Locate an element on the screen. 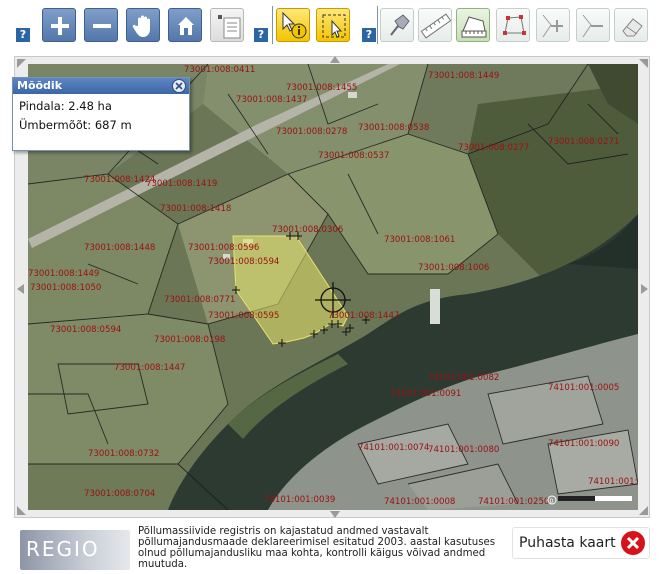 The height and width of the screenshot is (574, 664). select-button is located at coordinates (333, 25).